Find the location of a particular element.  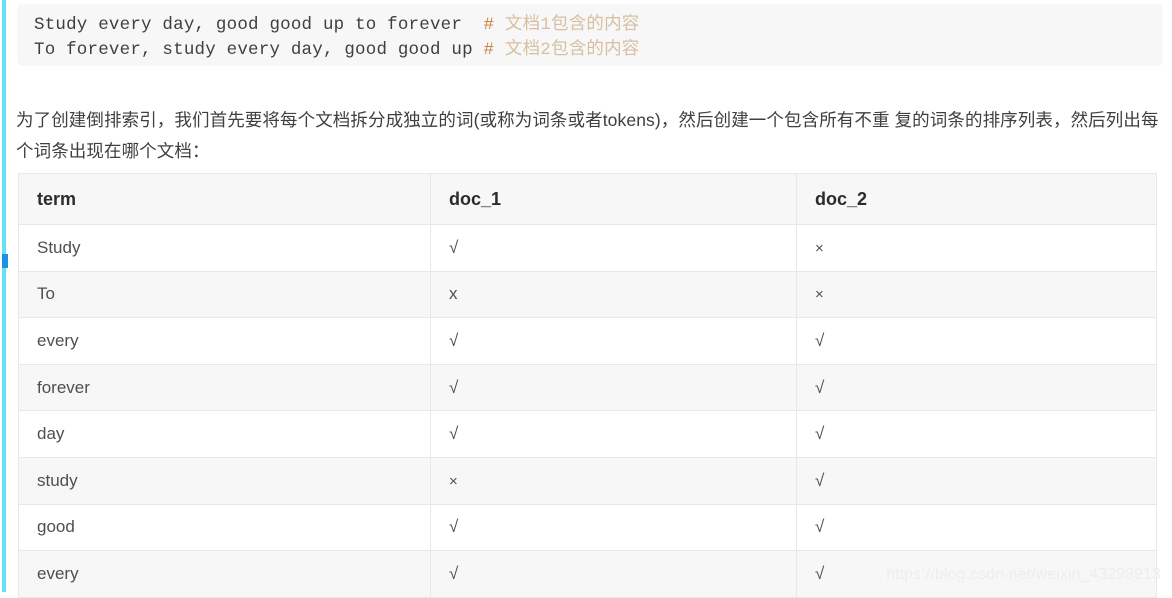

comment-hash-1: # is located at coordinates (494, 25).